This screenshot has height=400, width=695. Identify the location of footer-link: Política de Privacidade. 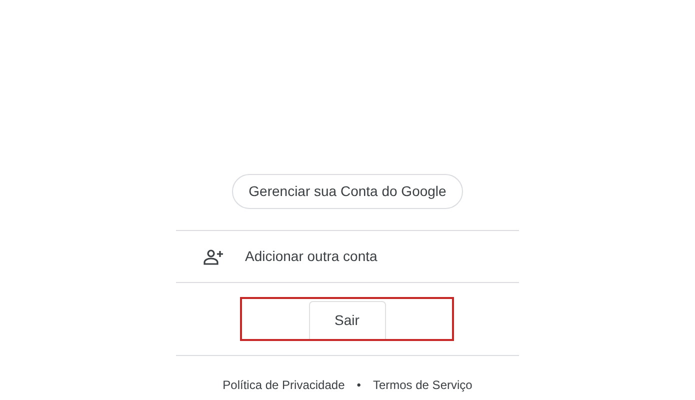
(283, 385).